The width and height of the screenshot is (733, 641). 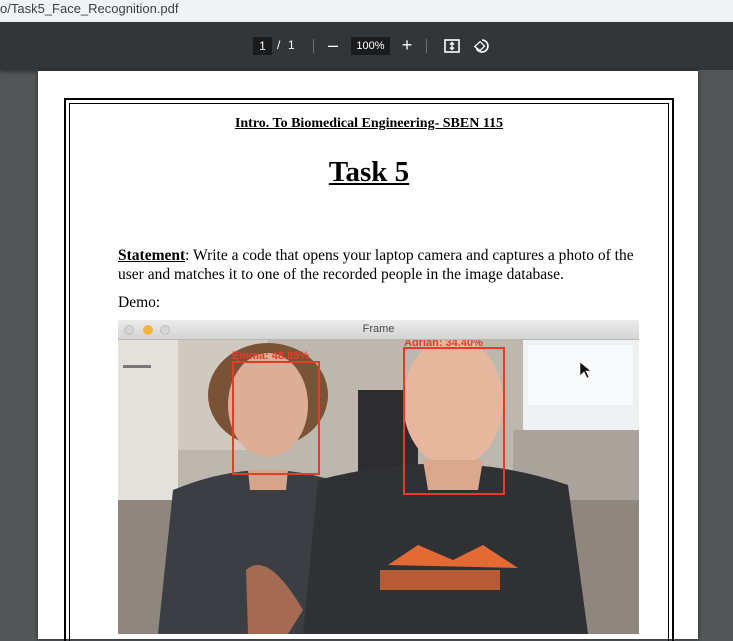 I want to click on zoom-level-input: 100%, so click(x=370, y=46).